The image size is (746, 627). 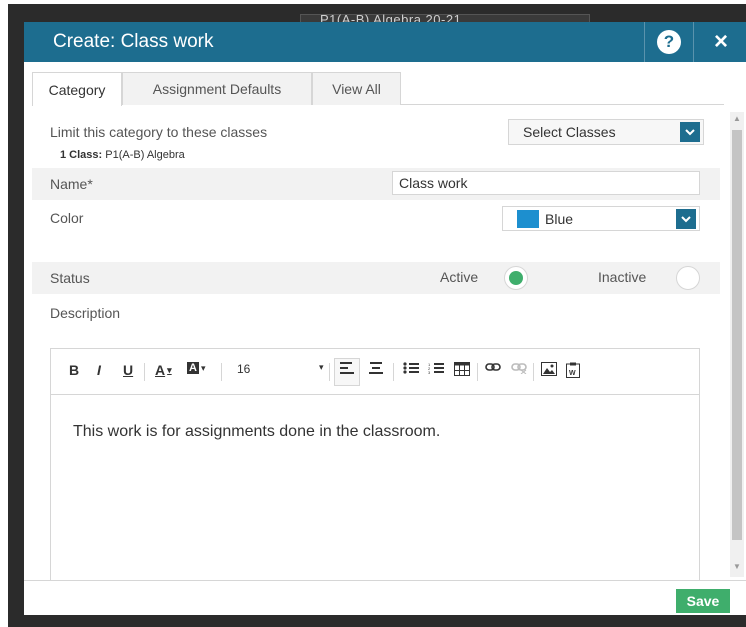 I want to click on radio-selected-dot, so click(x=516, y=278).